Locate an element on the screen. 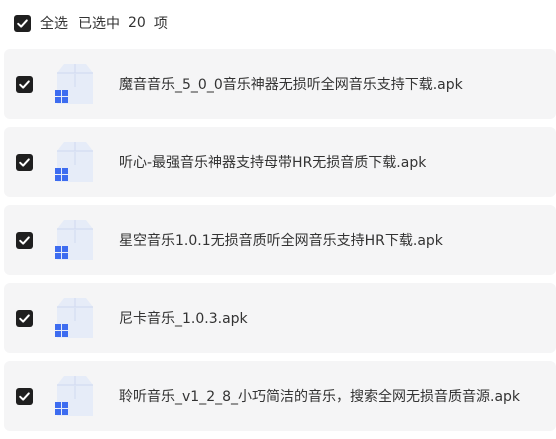 The image size is (556, 439). file-name: 星空音乐1.0.1无损音质听全网音乐支持HR下载.apk is located at coordinates (281, 241).